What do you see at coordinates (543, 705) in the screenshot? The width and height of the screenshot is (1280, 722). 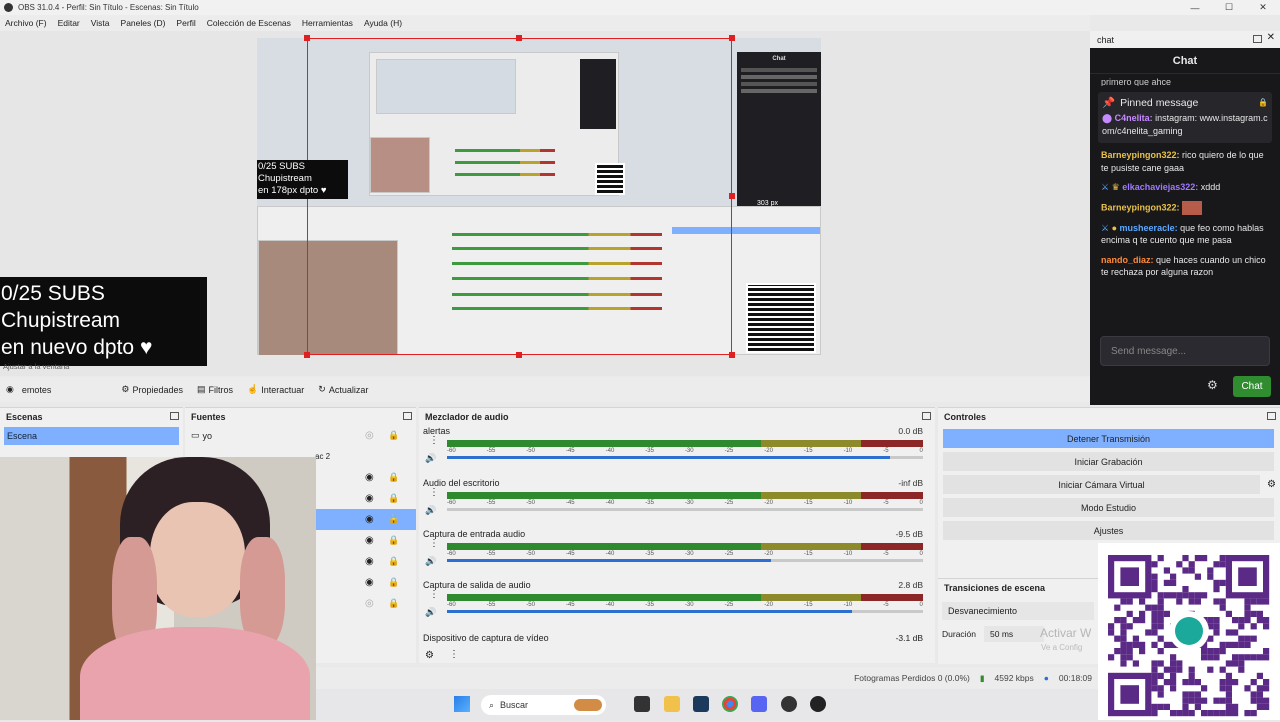 I see `taskbar-search: ⌕ Buscar` at bounding box center [543, 705].